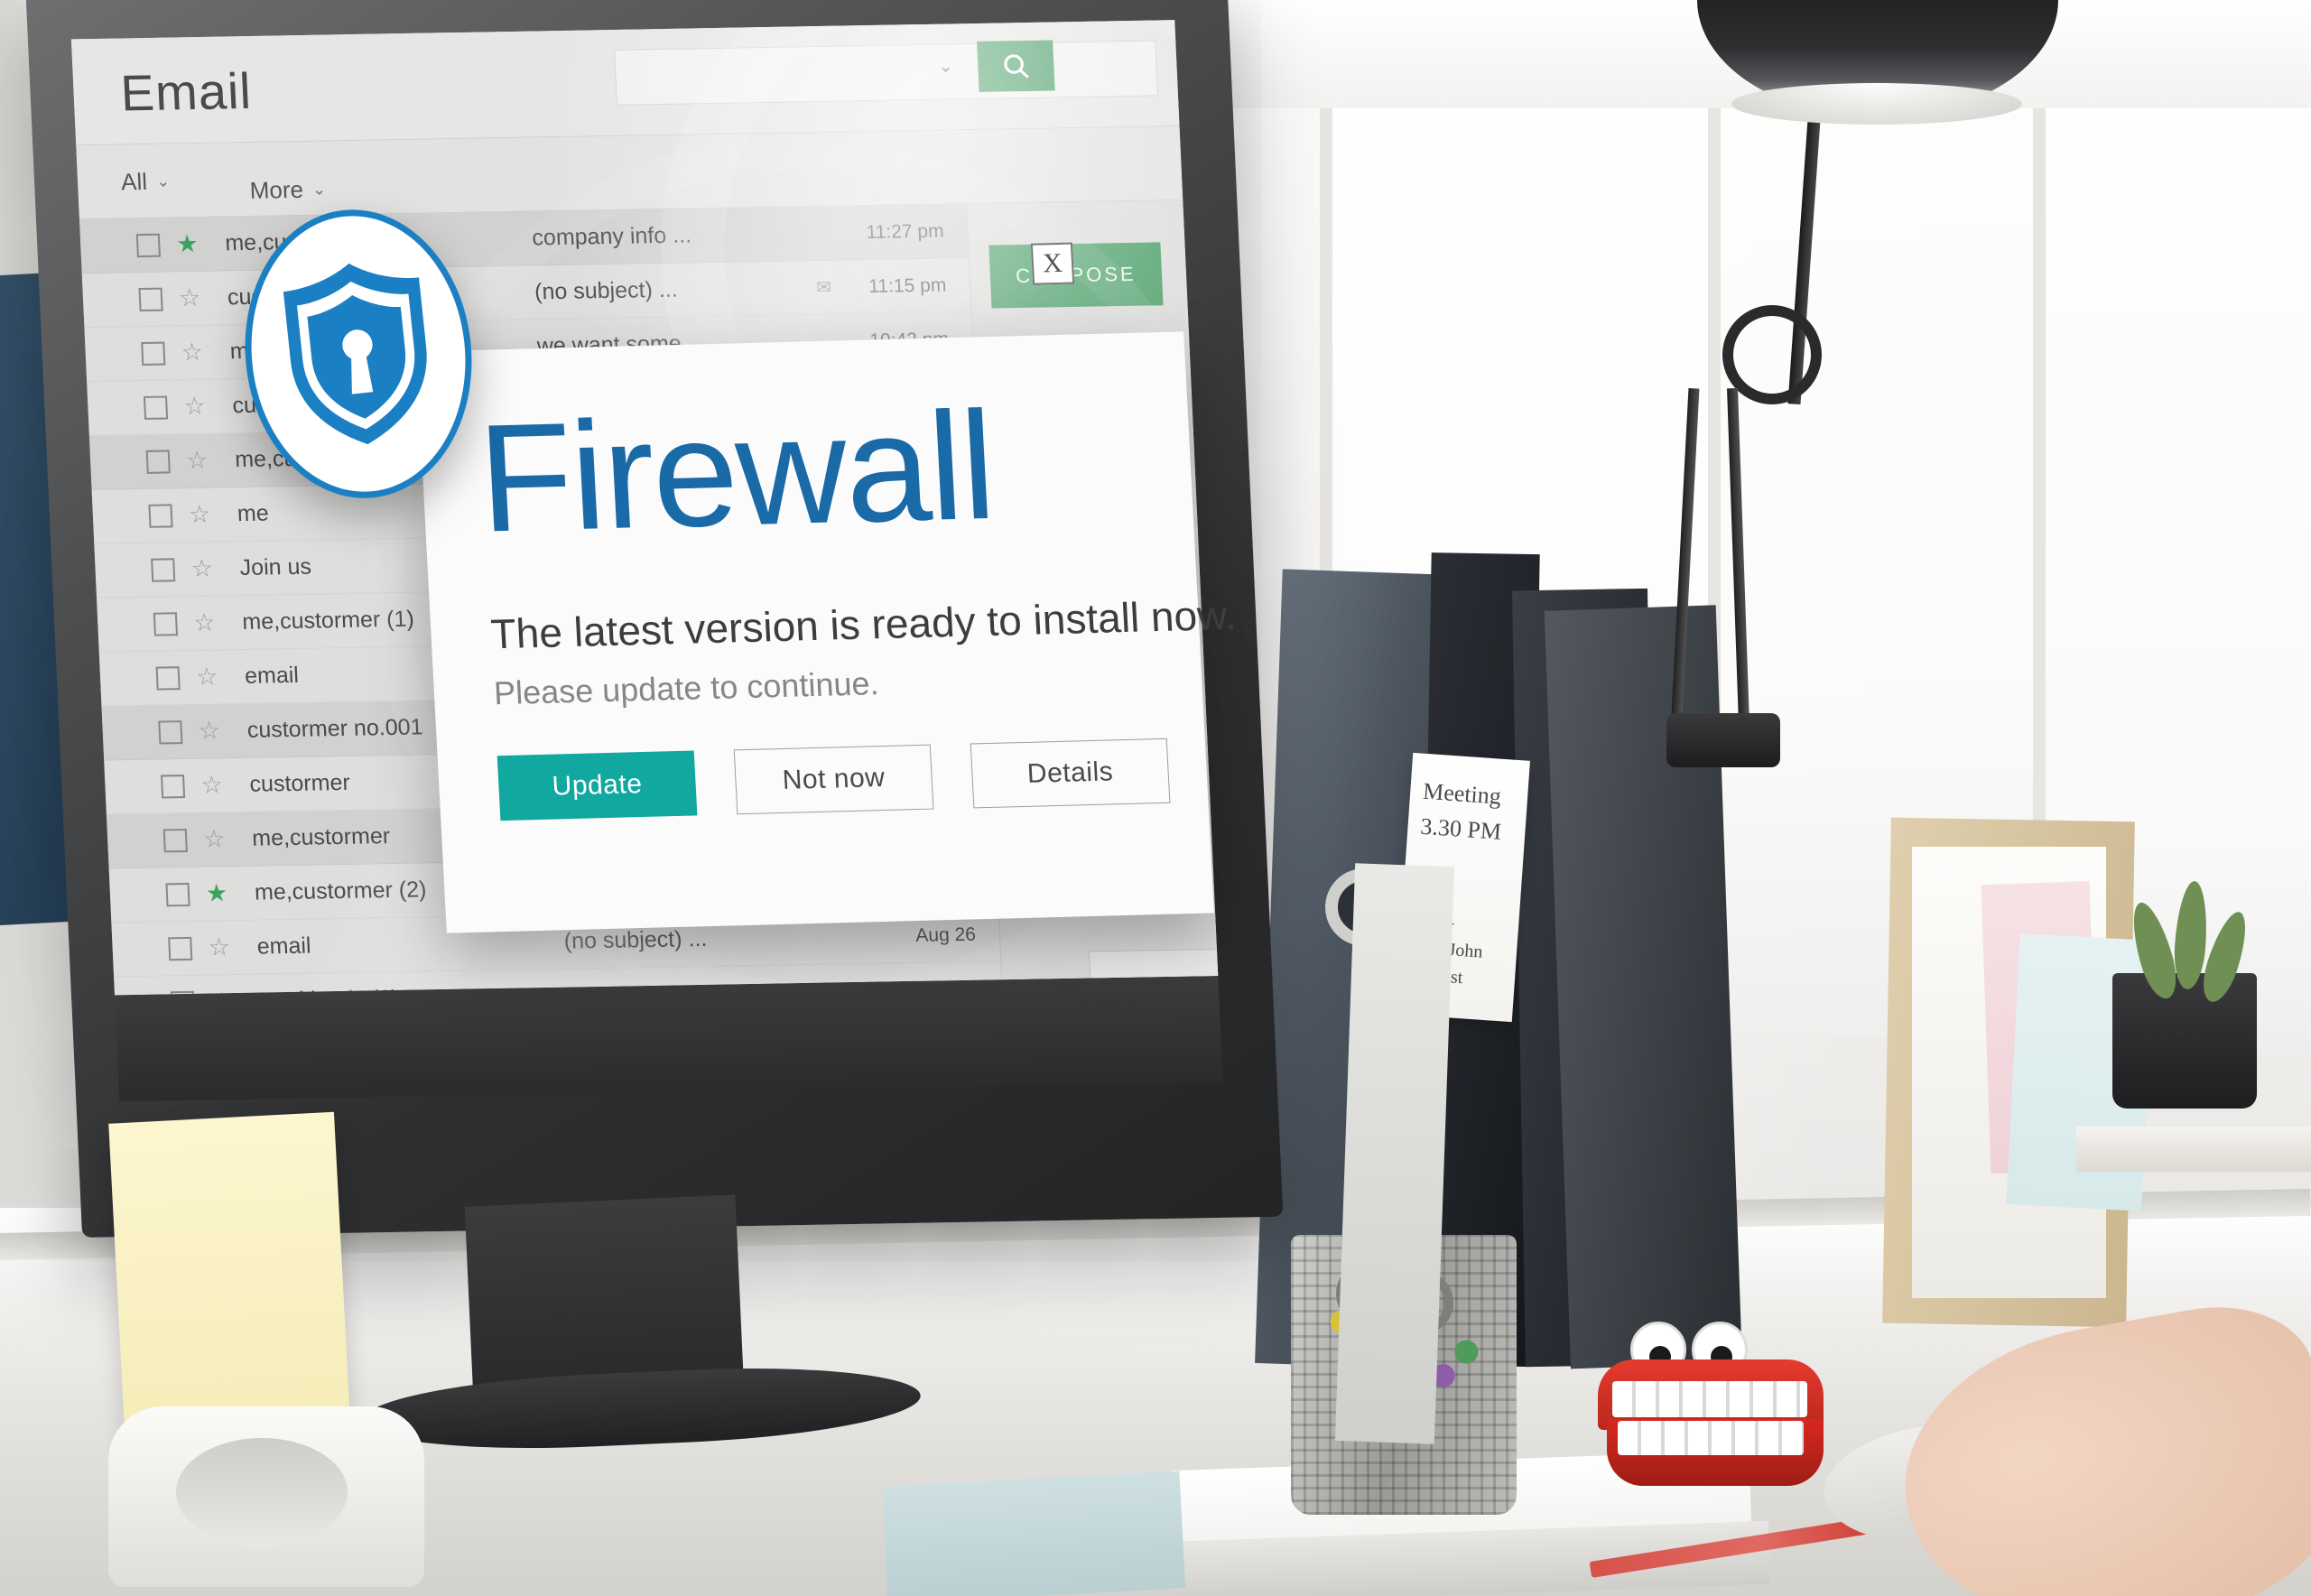 Image resolution: width=2311 pixels, height=1596 pixels. What do you see at coordinates (1723, 740) in the screenshot?
I see `lamp-hinge` at bounding box center [1723, 740].